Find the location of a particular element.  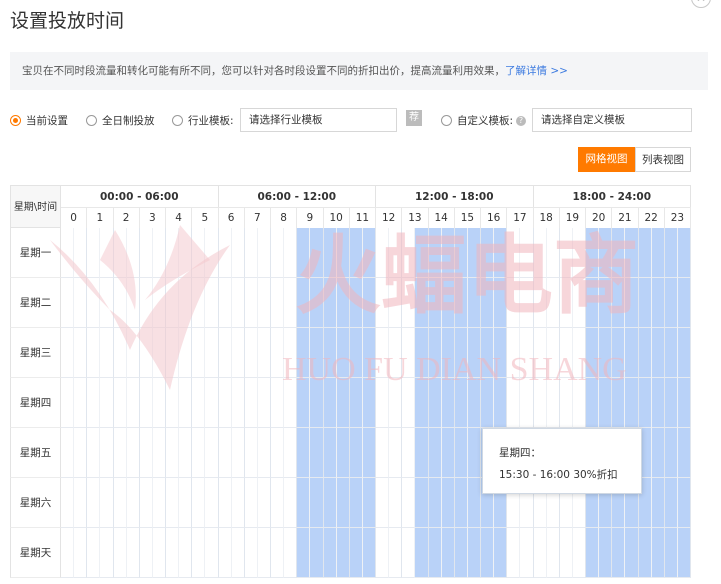

radio-all-day: 全日制投放 is located at coordinates (120, 120).